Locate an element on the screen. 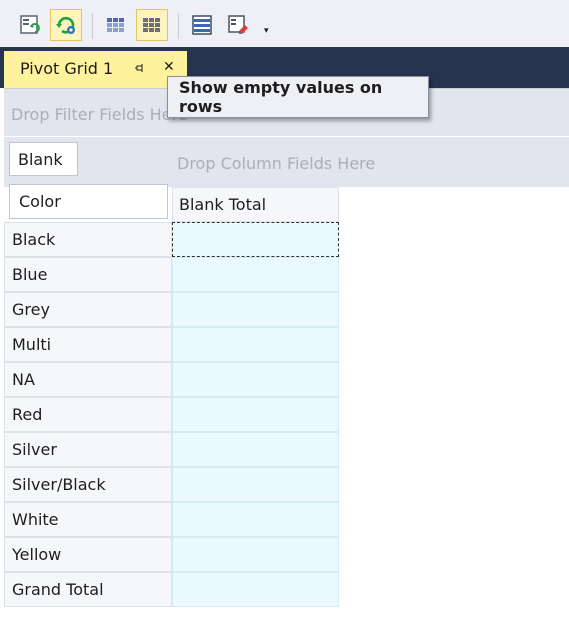  row-header: Red is located at coordinates (88, 414).